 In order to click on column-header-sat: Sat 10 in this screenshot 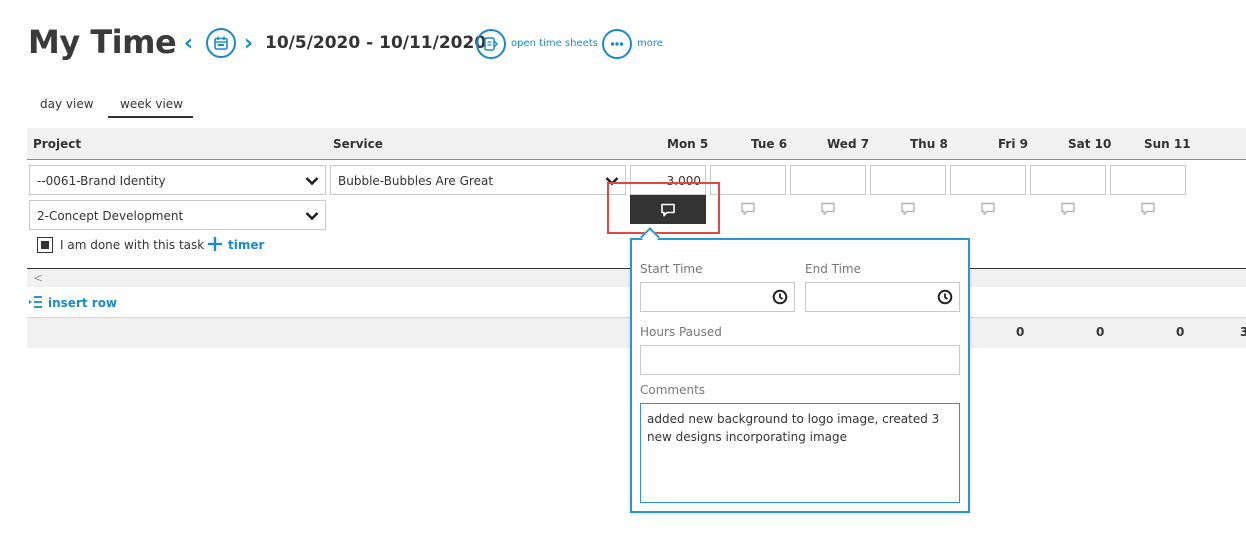, I will do `click(1090, 144)`.